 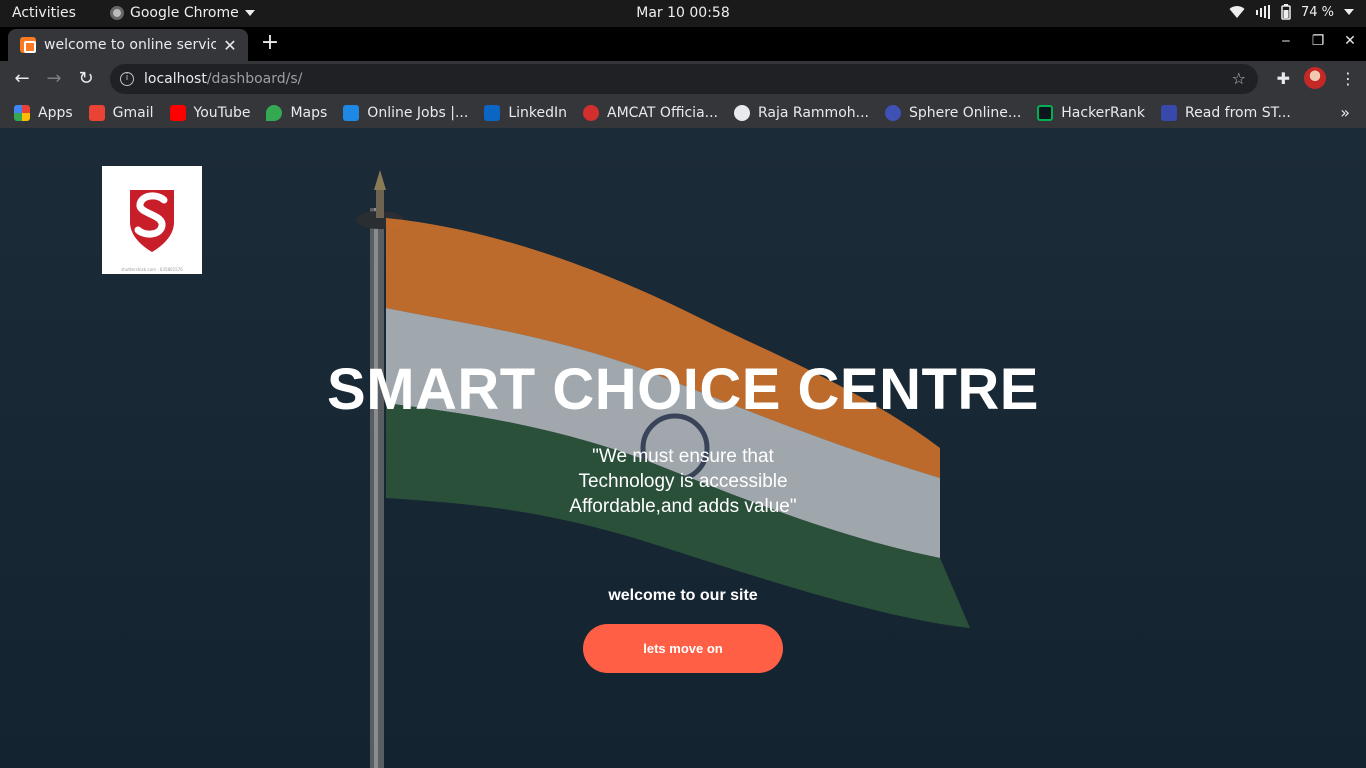 I want to click on profile-avatar, so click(x=1315, y=78).